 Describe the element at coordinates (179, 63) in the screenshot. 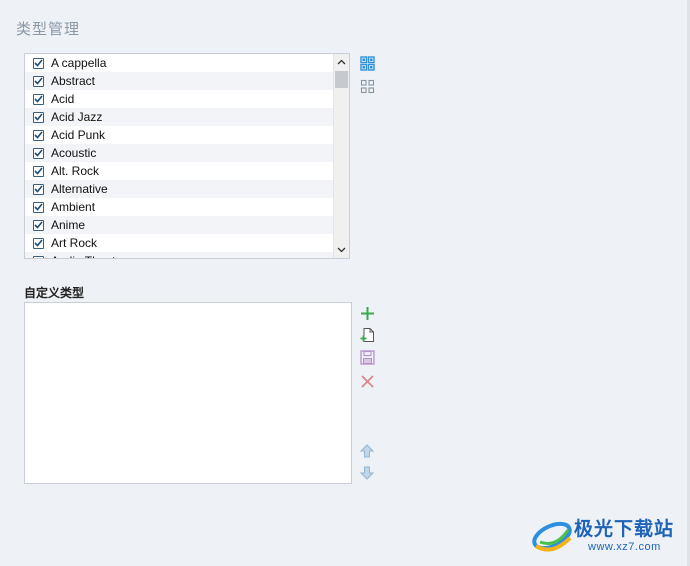

I see `genre-row: A cappella` at that location.